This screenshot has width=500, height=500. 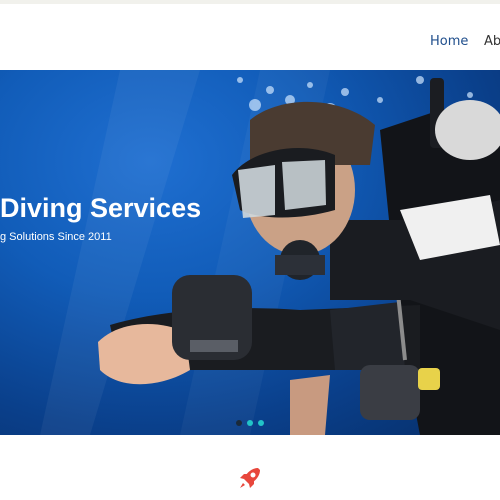 What do you see at coordinates (492, 41) in the screenshot?
I see `nav-link-about: Ab` at bounding box center [492, 41].